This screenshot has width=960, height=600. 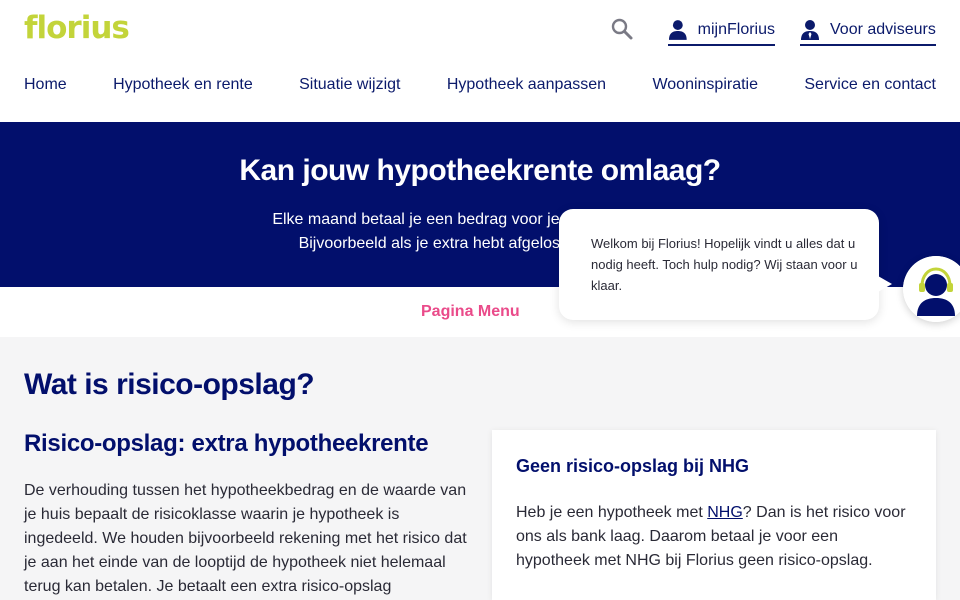 What do you see at coordinates (612, 512) in the screenshot?
I see `card-text-before: Heb je een hypotheek met` at bounding box center [612, 512].